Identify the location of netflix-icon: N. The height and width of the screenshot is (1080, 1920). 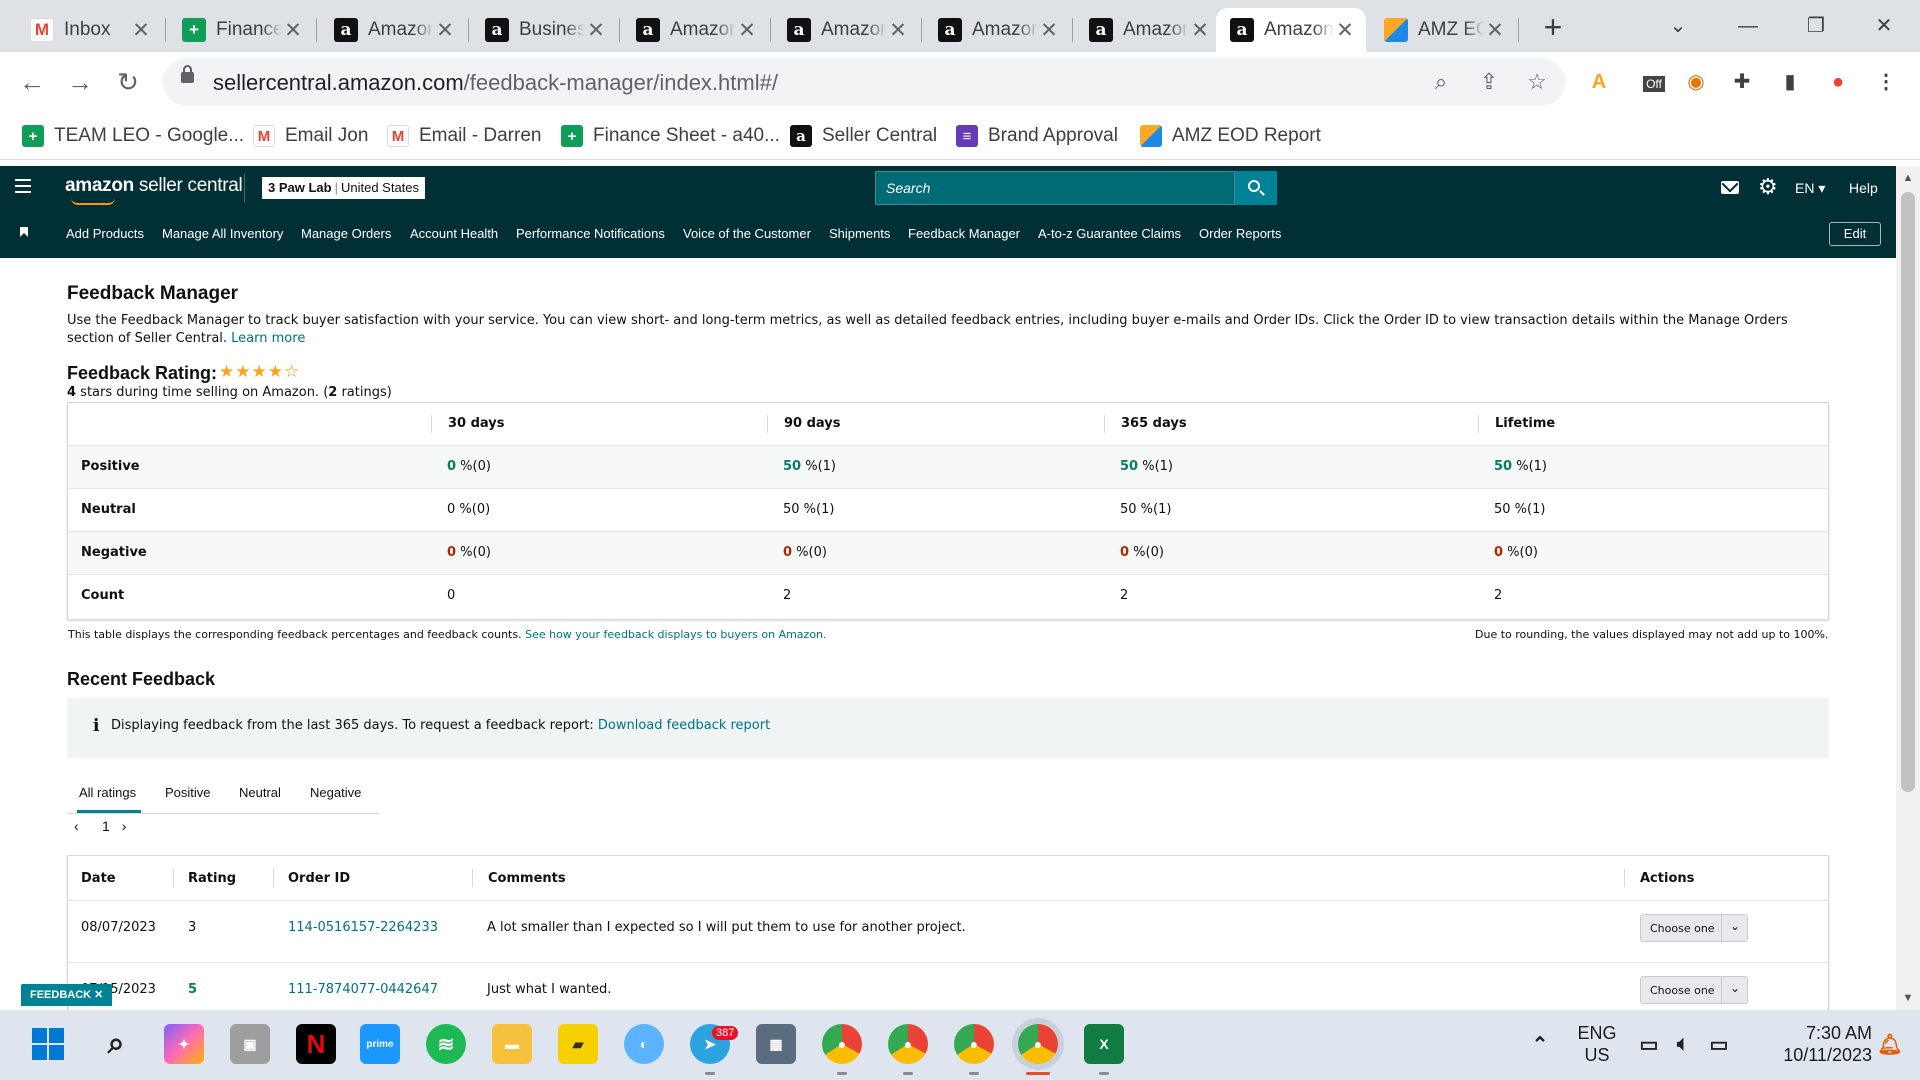
(316, 1044).